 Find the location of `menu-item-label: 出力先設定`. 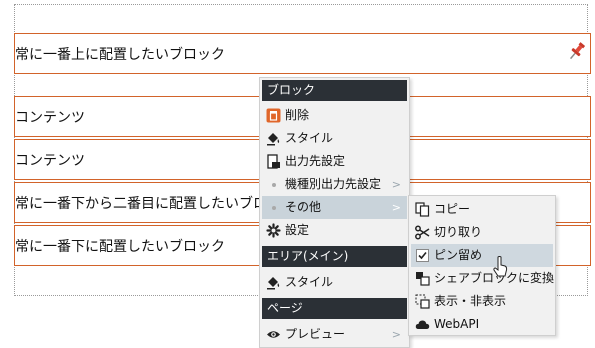

menu-item-label: 出力先設定 is located at coordinates (315, 161).